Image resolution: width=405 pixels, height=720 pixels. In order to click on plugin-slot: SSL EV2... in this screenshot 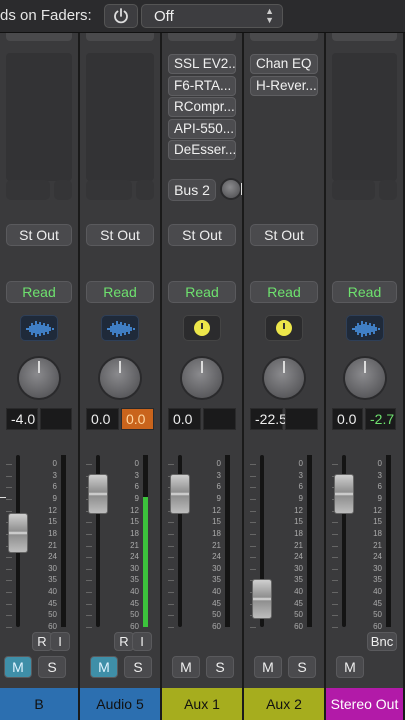, I will do `click(202, 64)`.